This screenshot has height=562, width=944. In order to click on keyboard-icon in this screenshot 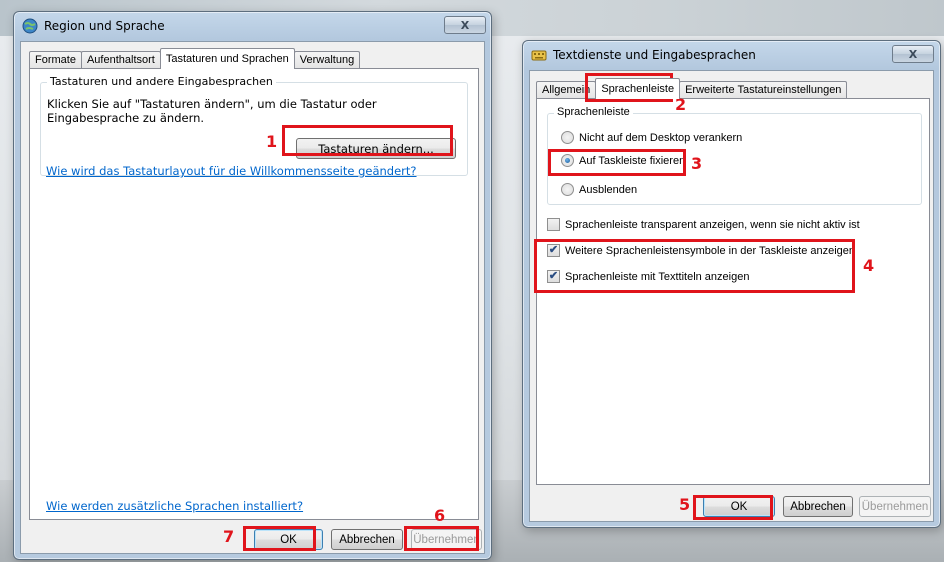, I will do `click(539, 55)`.